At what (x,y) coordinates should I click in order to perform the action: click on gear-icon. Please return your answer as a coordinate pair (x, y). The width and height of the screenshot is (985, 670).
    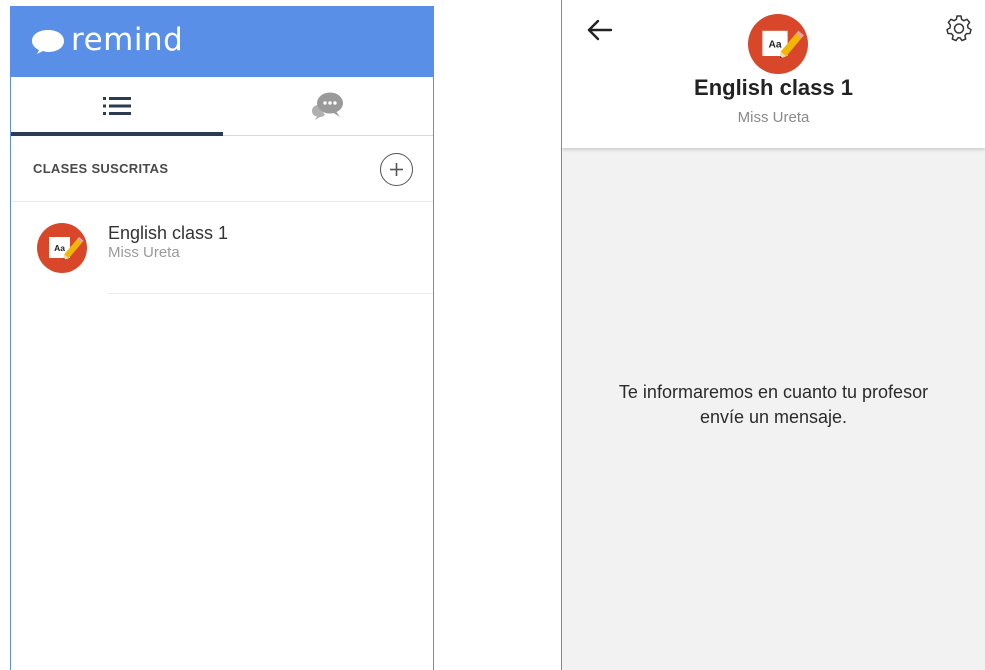
    Looking at the image, I should click on (959, 28).